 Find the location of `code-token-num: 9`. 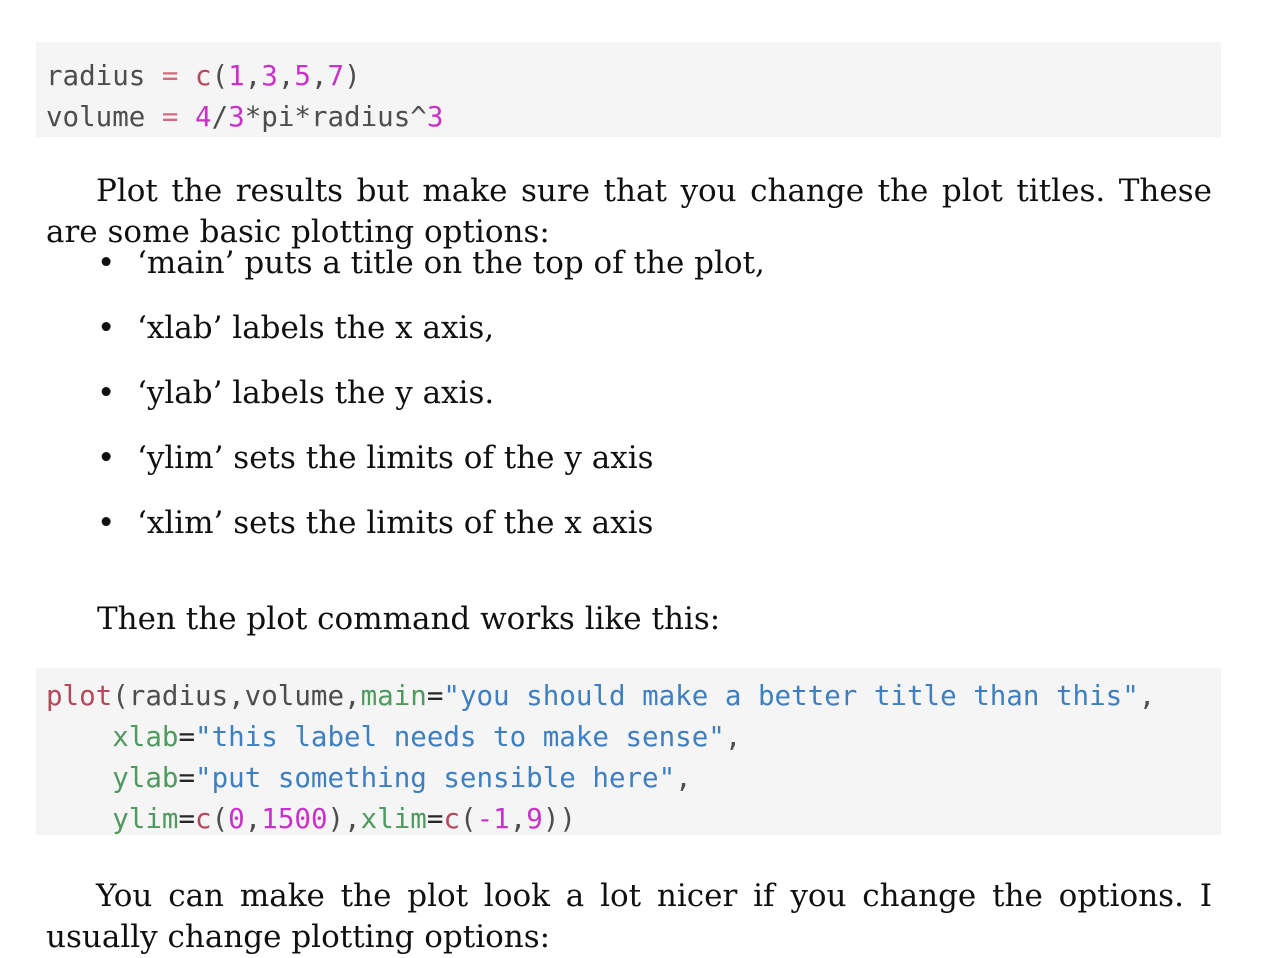

code-token-num: 9 is located at coordinates (534, 818).